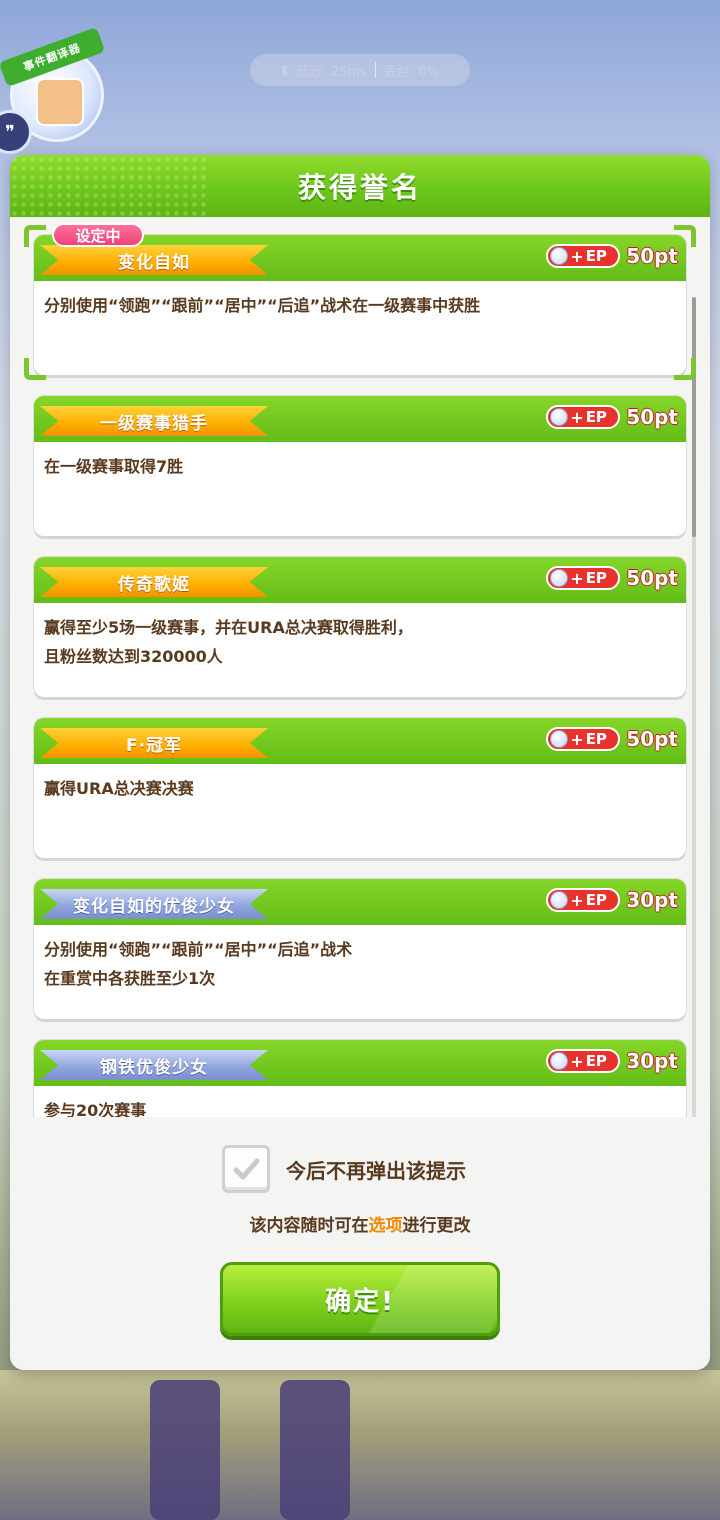  What do you see at coordinates (360, 580) in the screenshot?
I see `honor-card-header: 传奇歌姬 + EP 50pt` at bounding box center [360, 580].